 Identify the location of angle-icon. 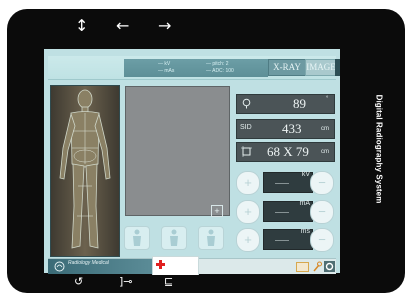
(246, 103).